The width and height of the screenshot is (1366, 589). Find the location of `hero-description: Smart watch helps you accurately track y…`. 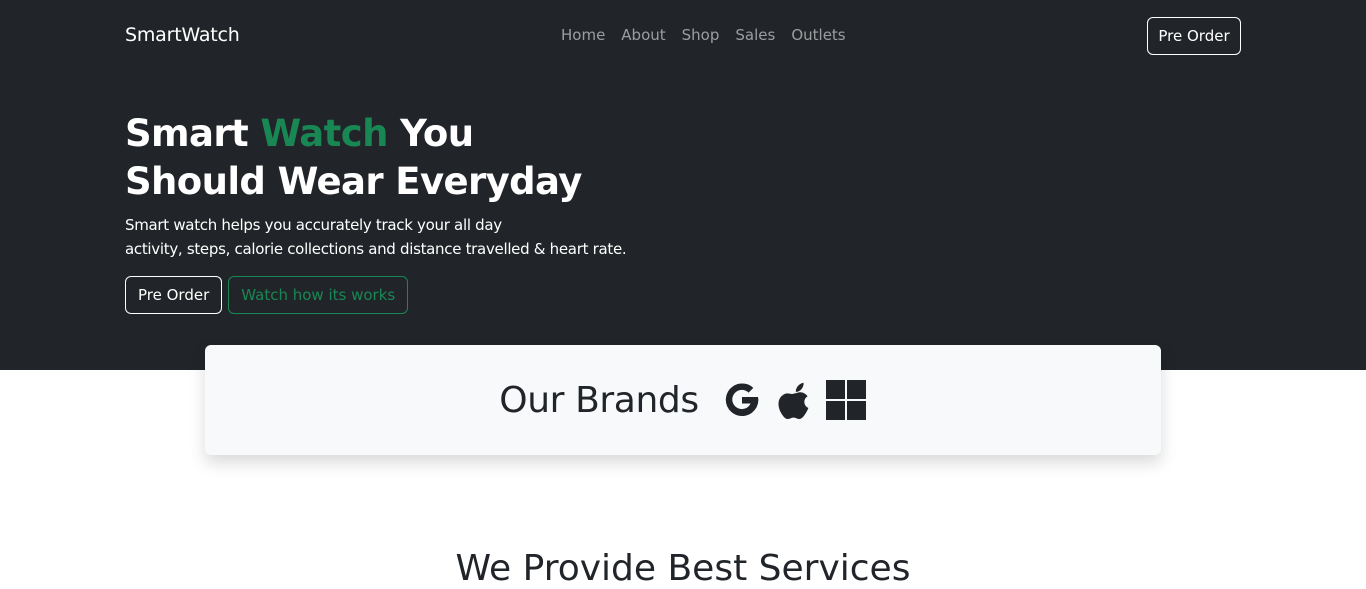

hero-description: Smart watch helps you accurately track y… is located at coordinates (445, 237).